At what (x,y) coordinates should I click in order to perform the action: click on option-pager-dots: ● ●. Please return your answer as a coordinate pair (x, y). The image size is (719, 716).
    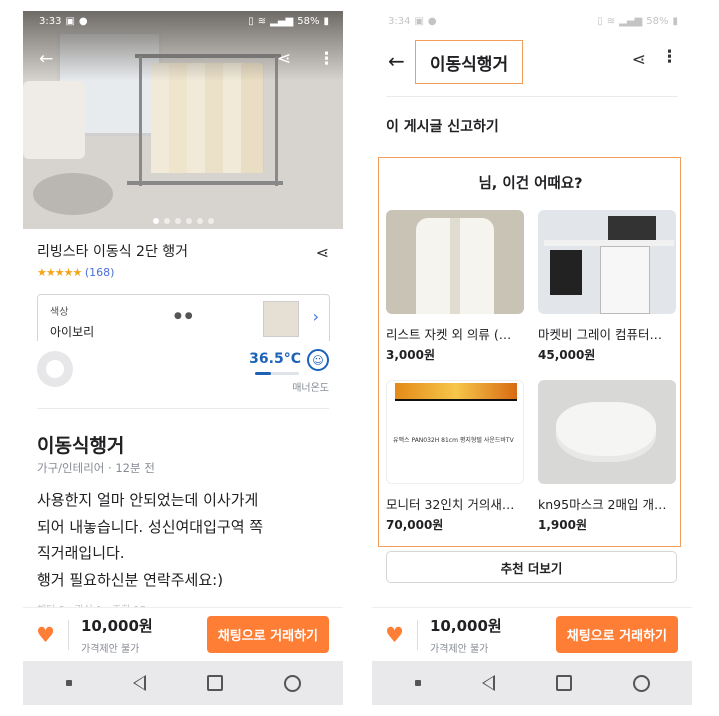
    Looking at the image, I should click on (183, 316).